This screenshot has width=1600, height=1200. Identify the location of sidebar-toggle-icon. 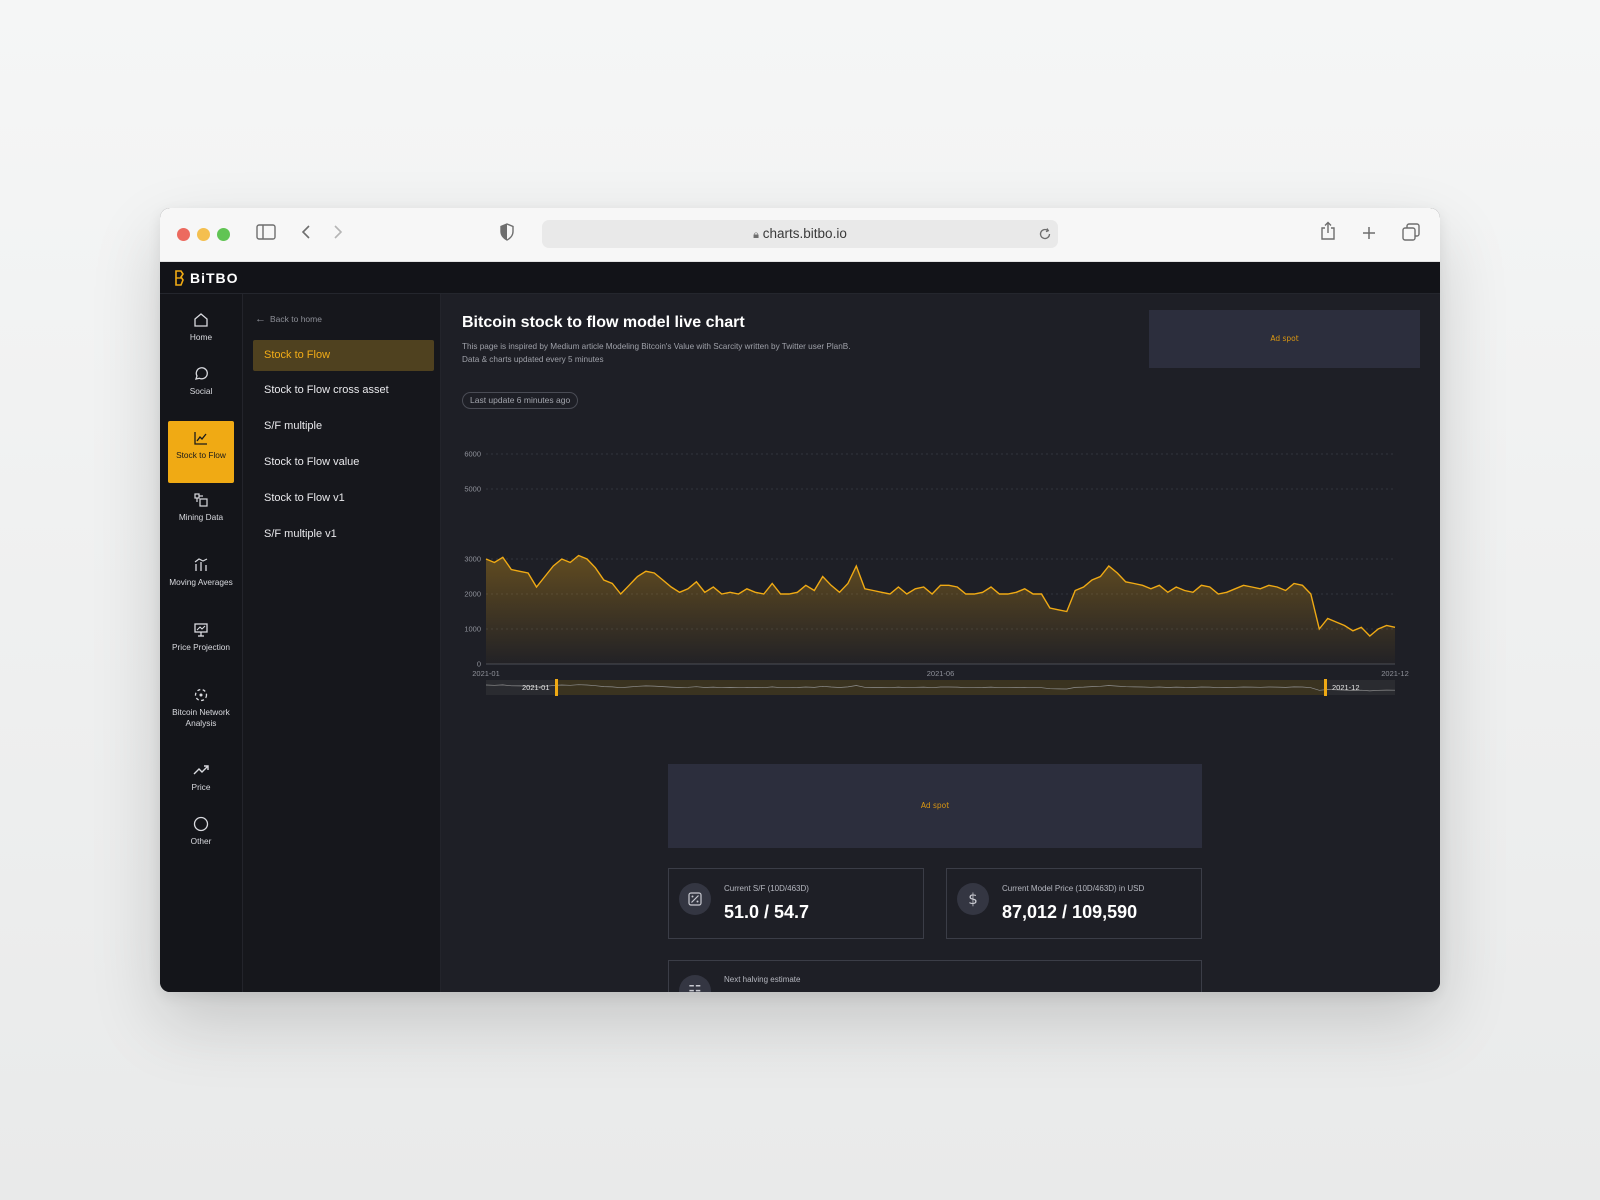
(266, 234).